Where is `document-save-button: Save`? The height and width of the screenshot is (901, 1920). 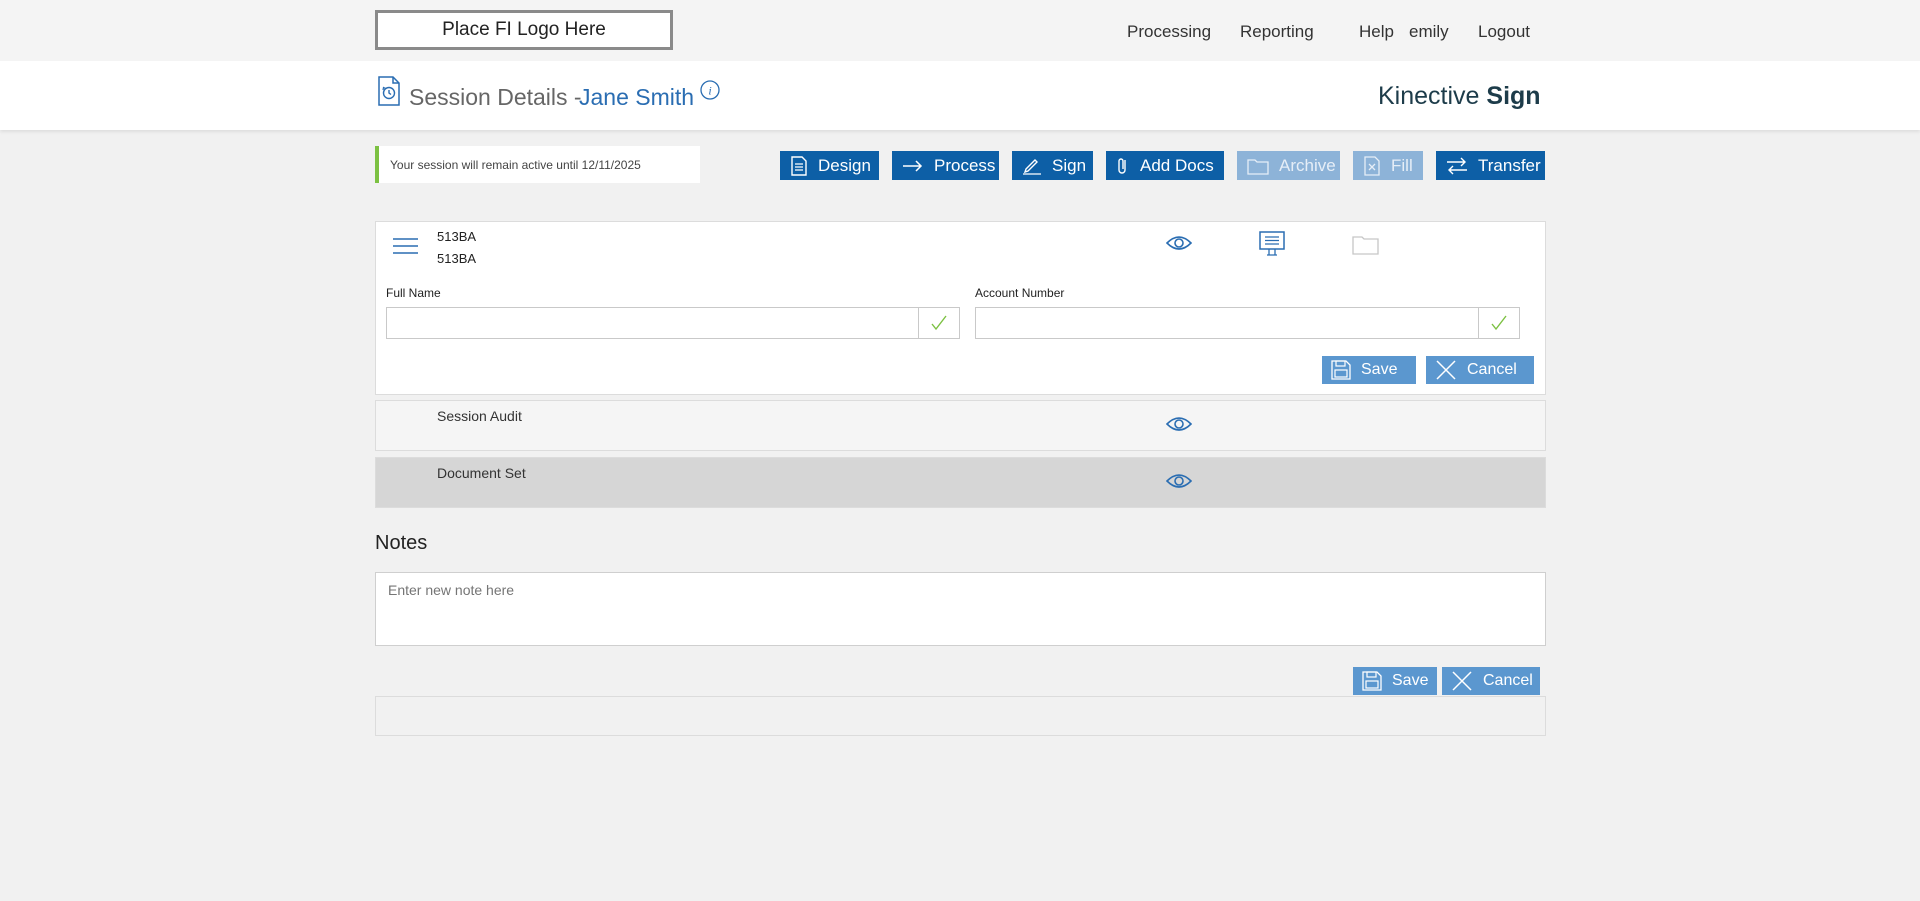
document-save-button: Save is located at coordinates (1369, 370).